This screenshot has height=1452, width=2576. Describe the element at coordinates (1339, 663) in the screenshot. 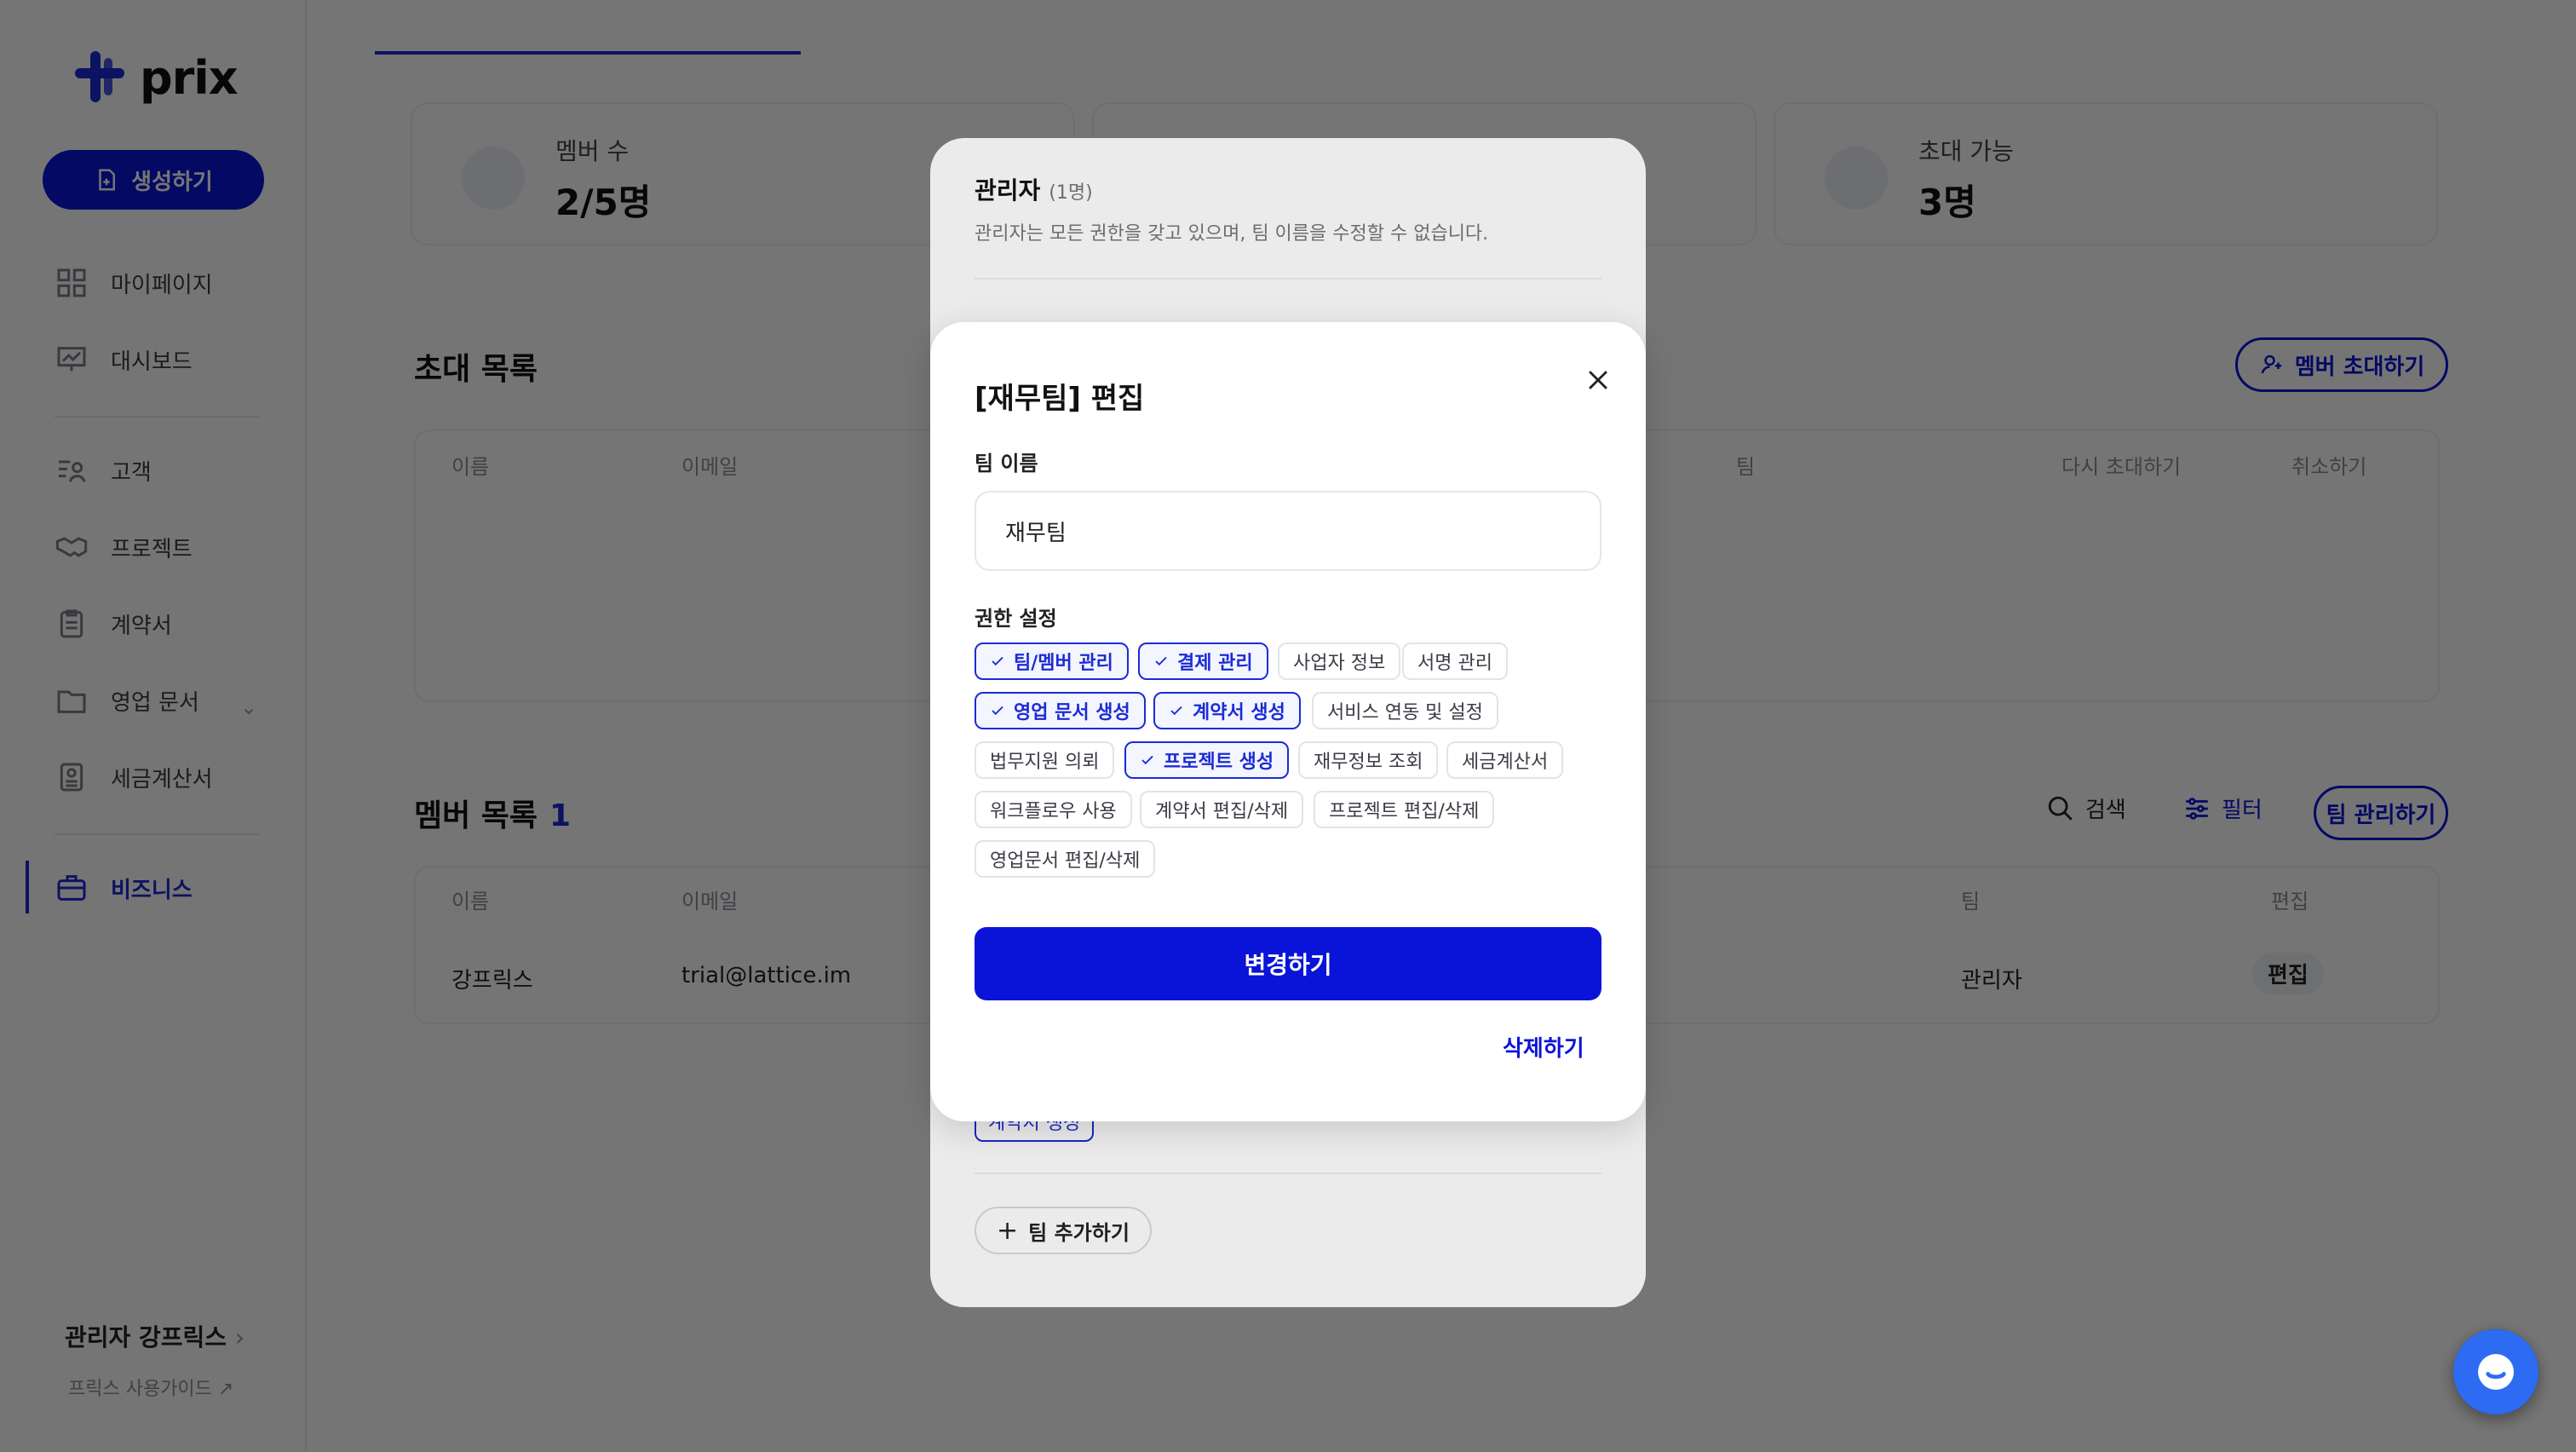

I see `chip-label: 사업자 정보` at that location.